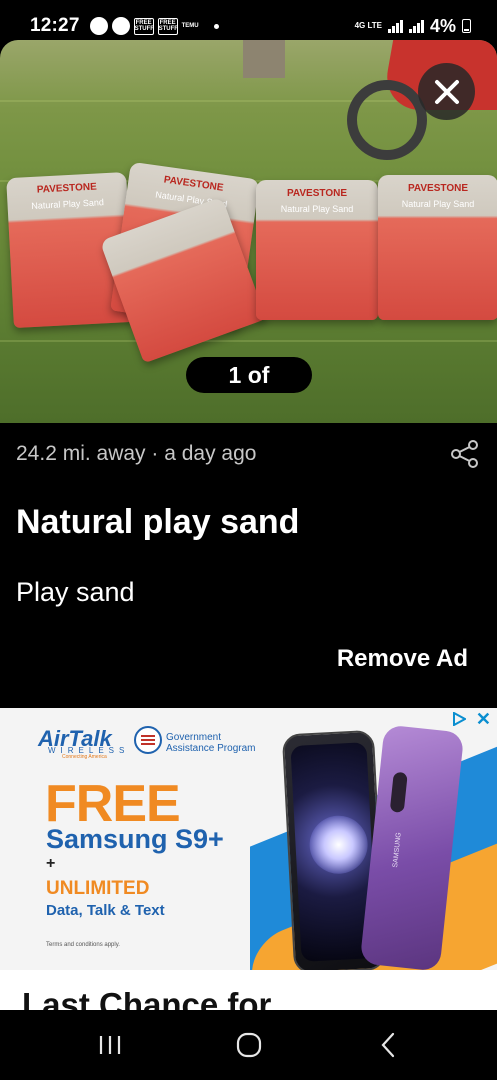 Image resolution: width=497 pixels, height=1080 pixels. I want to click on close-icon, so click(446, 91).